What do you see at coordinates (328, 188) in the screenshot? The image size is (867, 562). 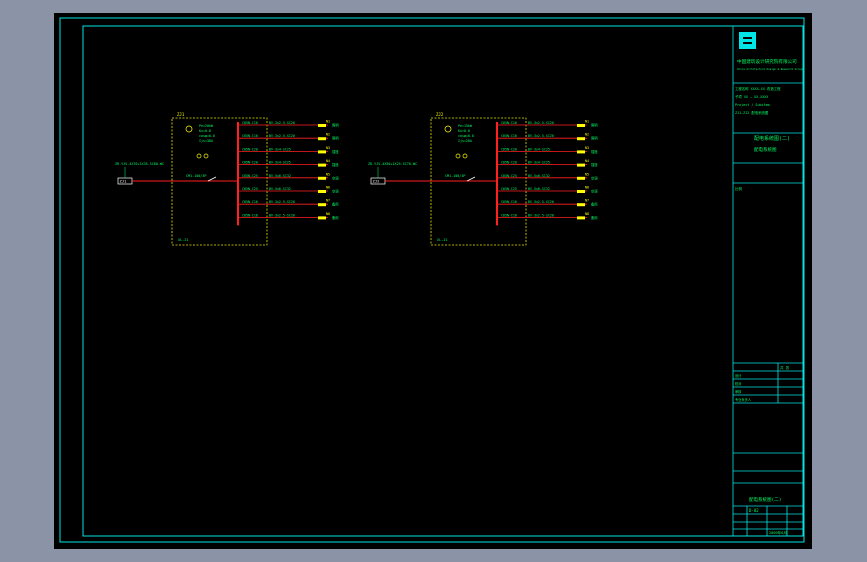 I see `circuit-code: N6` at bounding box center [328, 188].